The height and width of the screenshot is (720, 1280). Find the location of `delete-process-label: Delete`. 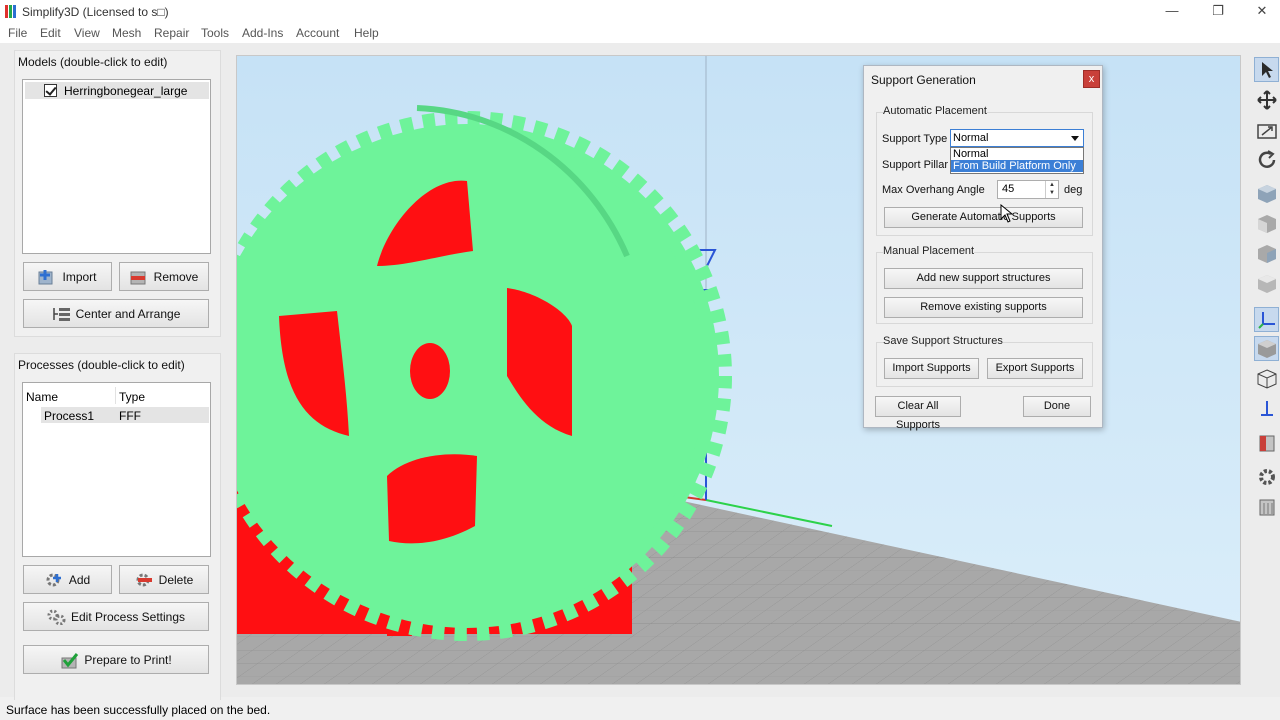

delete-process-label: Delete is located at coordinates (176, 579).